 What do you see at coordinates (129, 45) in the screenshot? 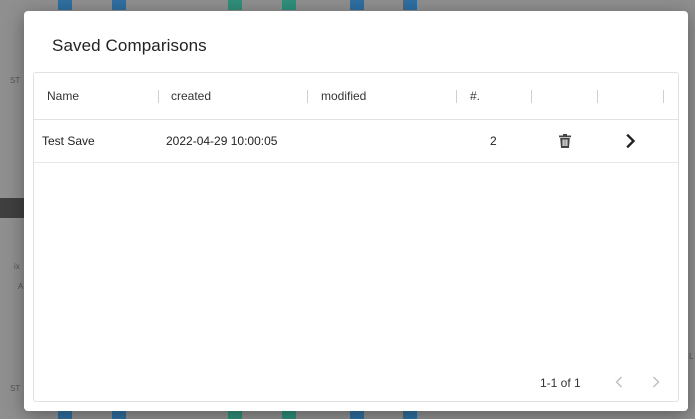
I see `dialog-title: Saved Comparisons` at bounding box center [129, 45].